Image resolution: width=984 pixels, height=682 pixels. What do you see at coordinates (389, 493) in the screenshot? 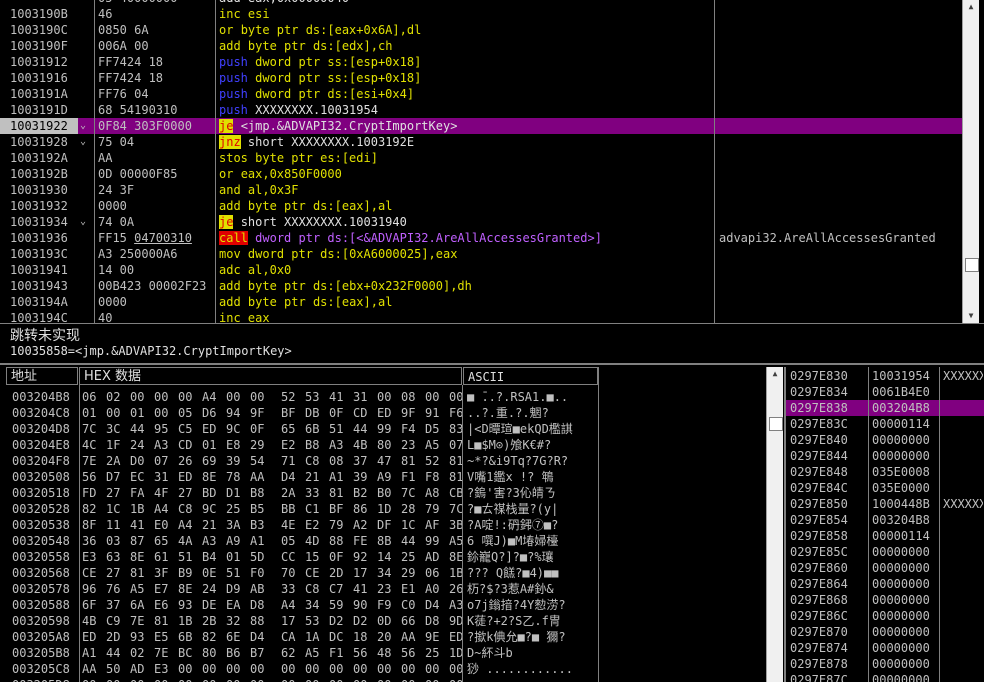
I see `hex-byte: B0` at bounding box center [389, 493].